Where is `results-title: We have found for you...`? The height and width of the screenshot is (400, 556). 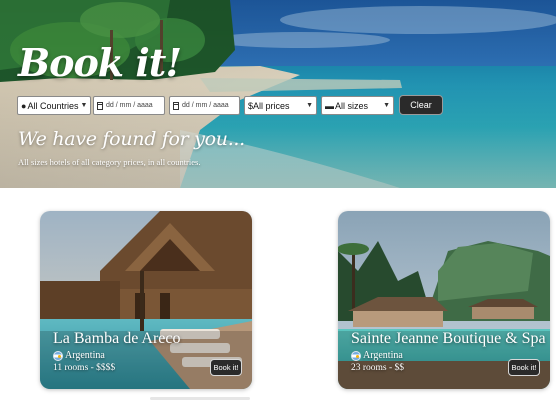 results-title: We have found for you... is located at coordinates (131, 139).